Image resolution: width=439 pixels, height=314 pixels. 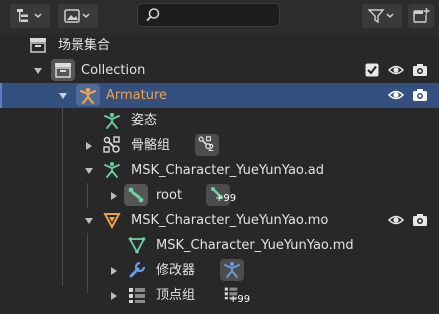 I want to click on bone-groups-child-badge: 2, so click(x=207, y=145).